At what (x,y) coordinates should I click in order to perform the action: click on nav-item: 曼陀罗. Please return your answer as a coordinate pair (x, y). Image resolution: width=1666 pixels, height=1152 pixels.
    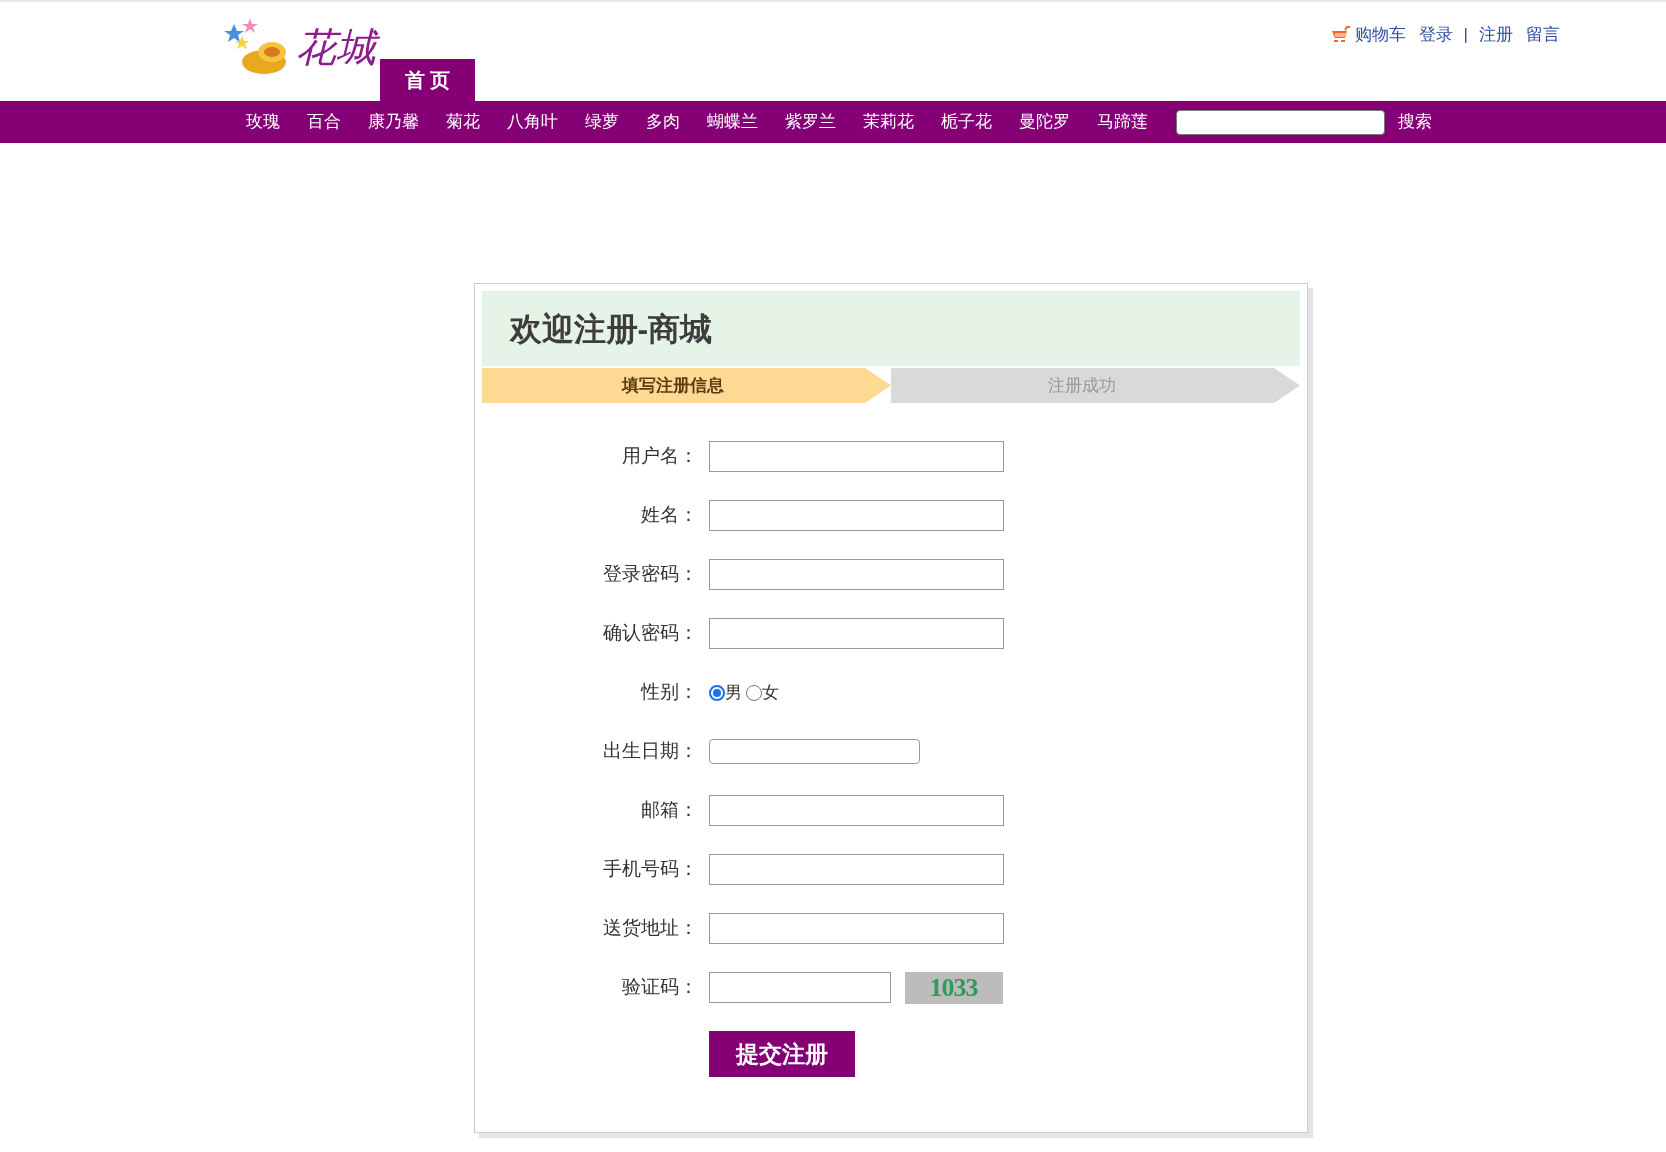
    Looking at the image, I should click on (1044, 122).